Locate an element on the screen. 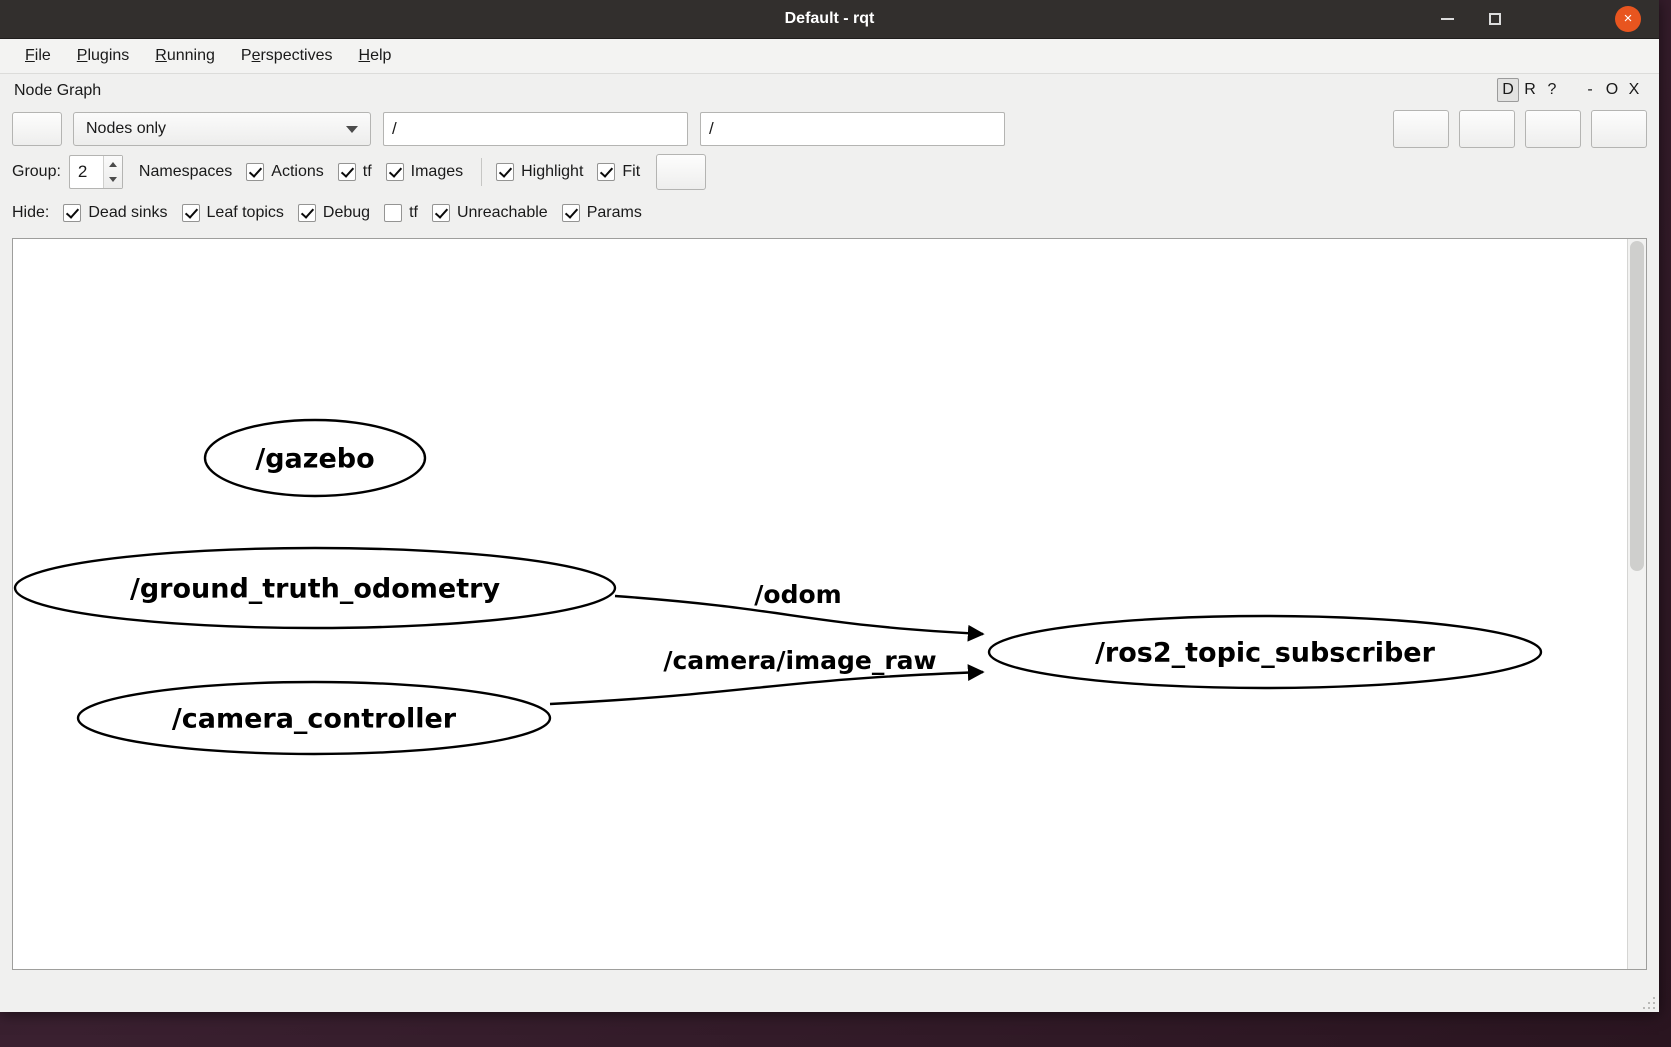  tf-namespace-checkbox-box is located at coordinates (346, 172).